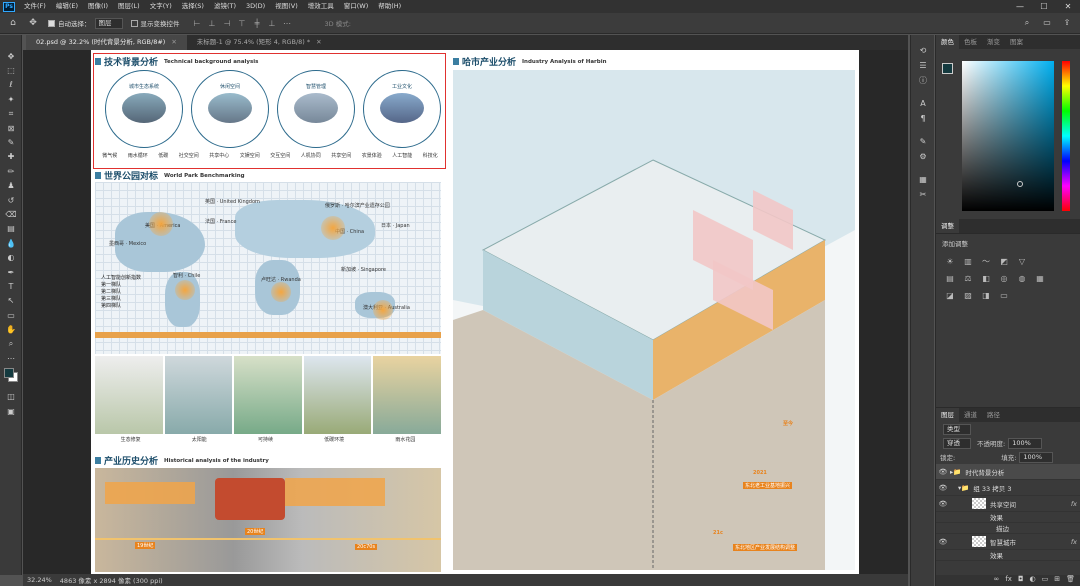 The image size is (1080, 586). Describe the element at coordinates (225, 6) in the screenshot. I see `menu-filter: 滤镜(T)` at that location.